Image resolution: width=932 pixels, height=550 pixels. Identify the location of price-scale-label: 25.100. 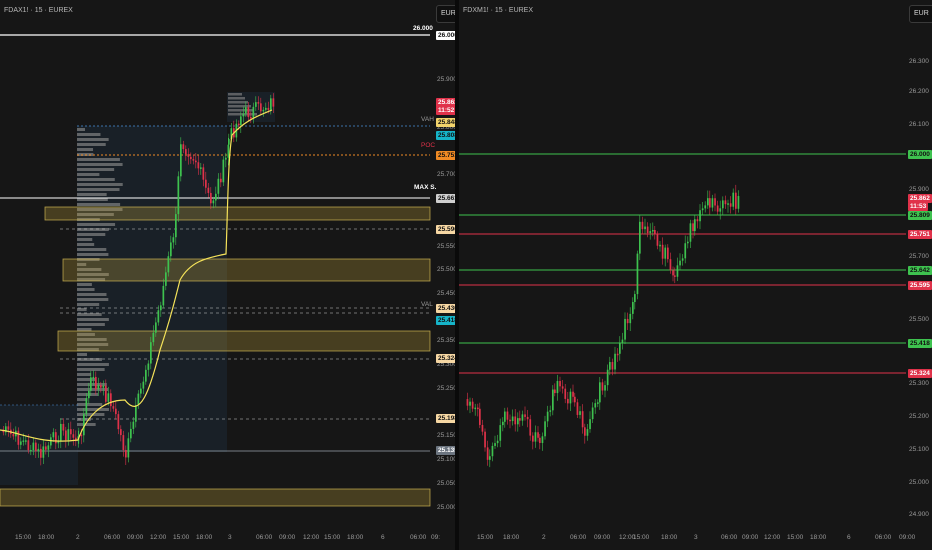
(919, 449).